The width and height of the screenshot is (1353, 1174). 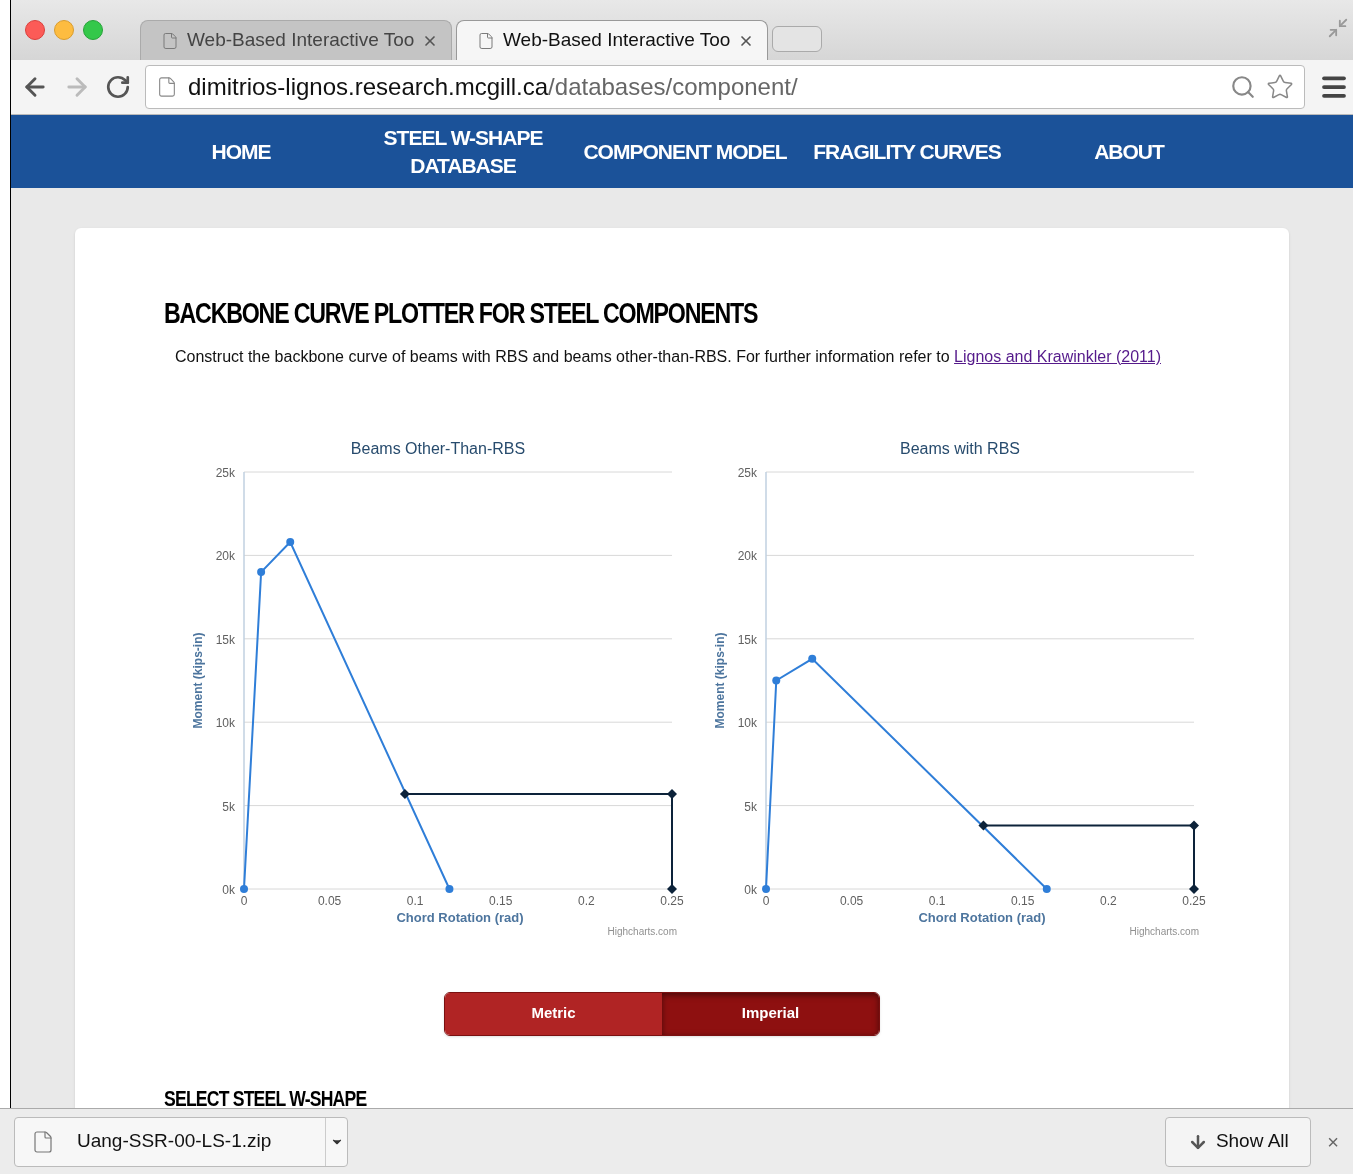 What do you see at coordinates (438, 448) in the screenshot?
I see `chart-title: Beams Other-Than-RBS` at bounding box center [438, 448].